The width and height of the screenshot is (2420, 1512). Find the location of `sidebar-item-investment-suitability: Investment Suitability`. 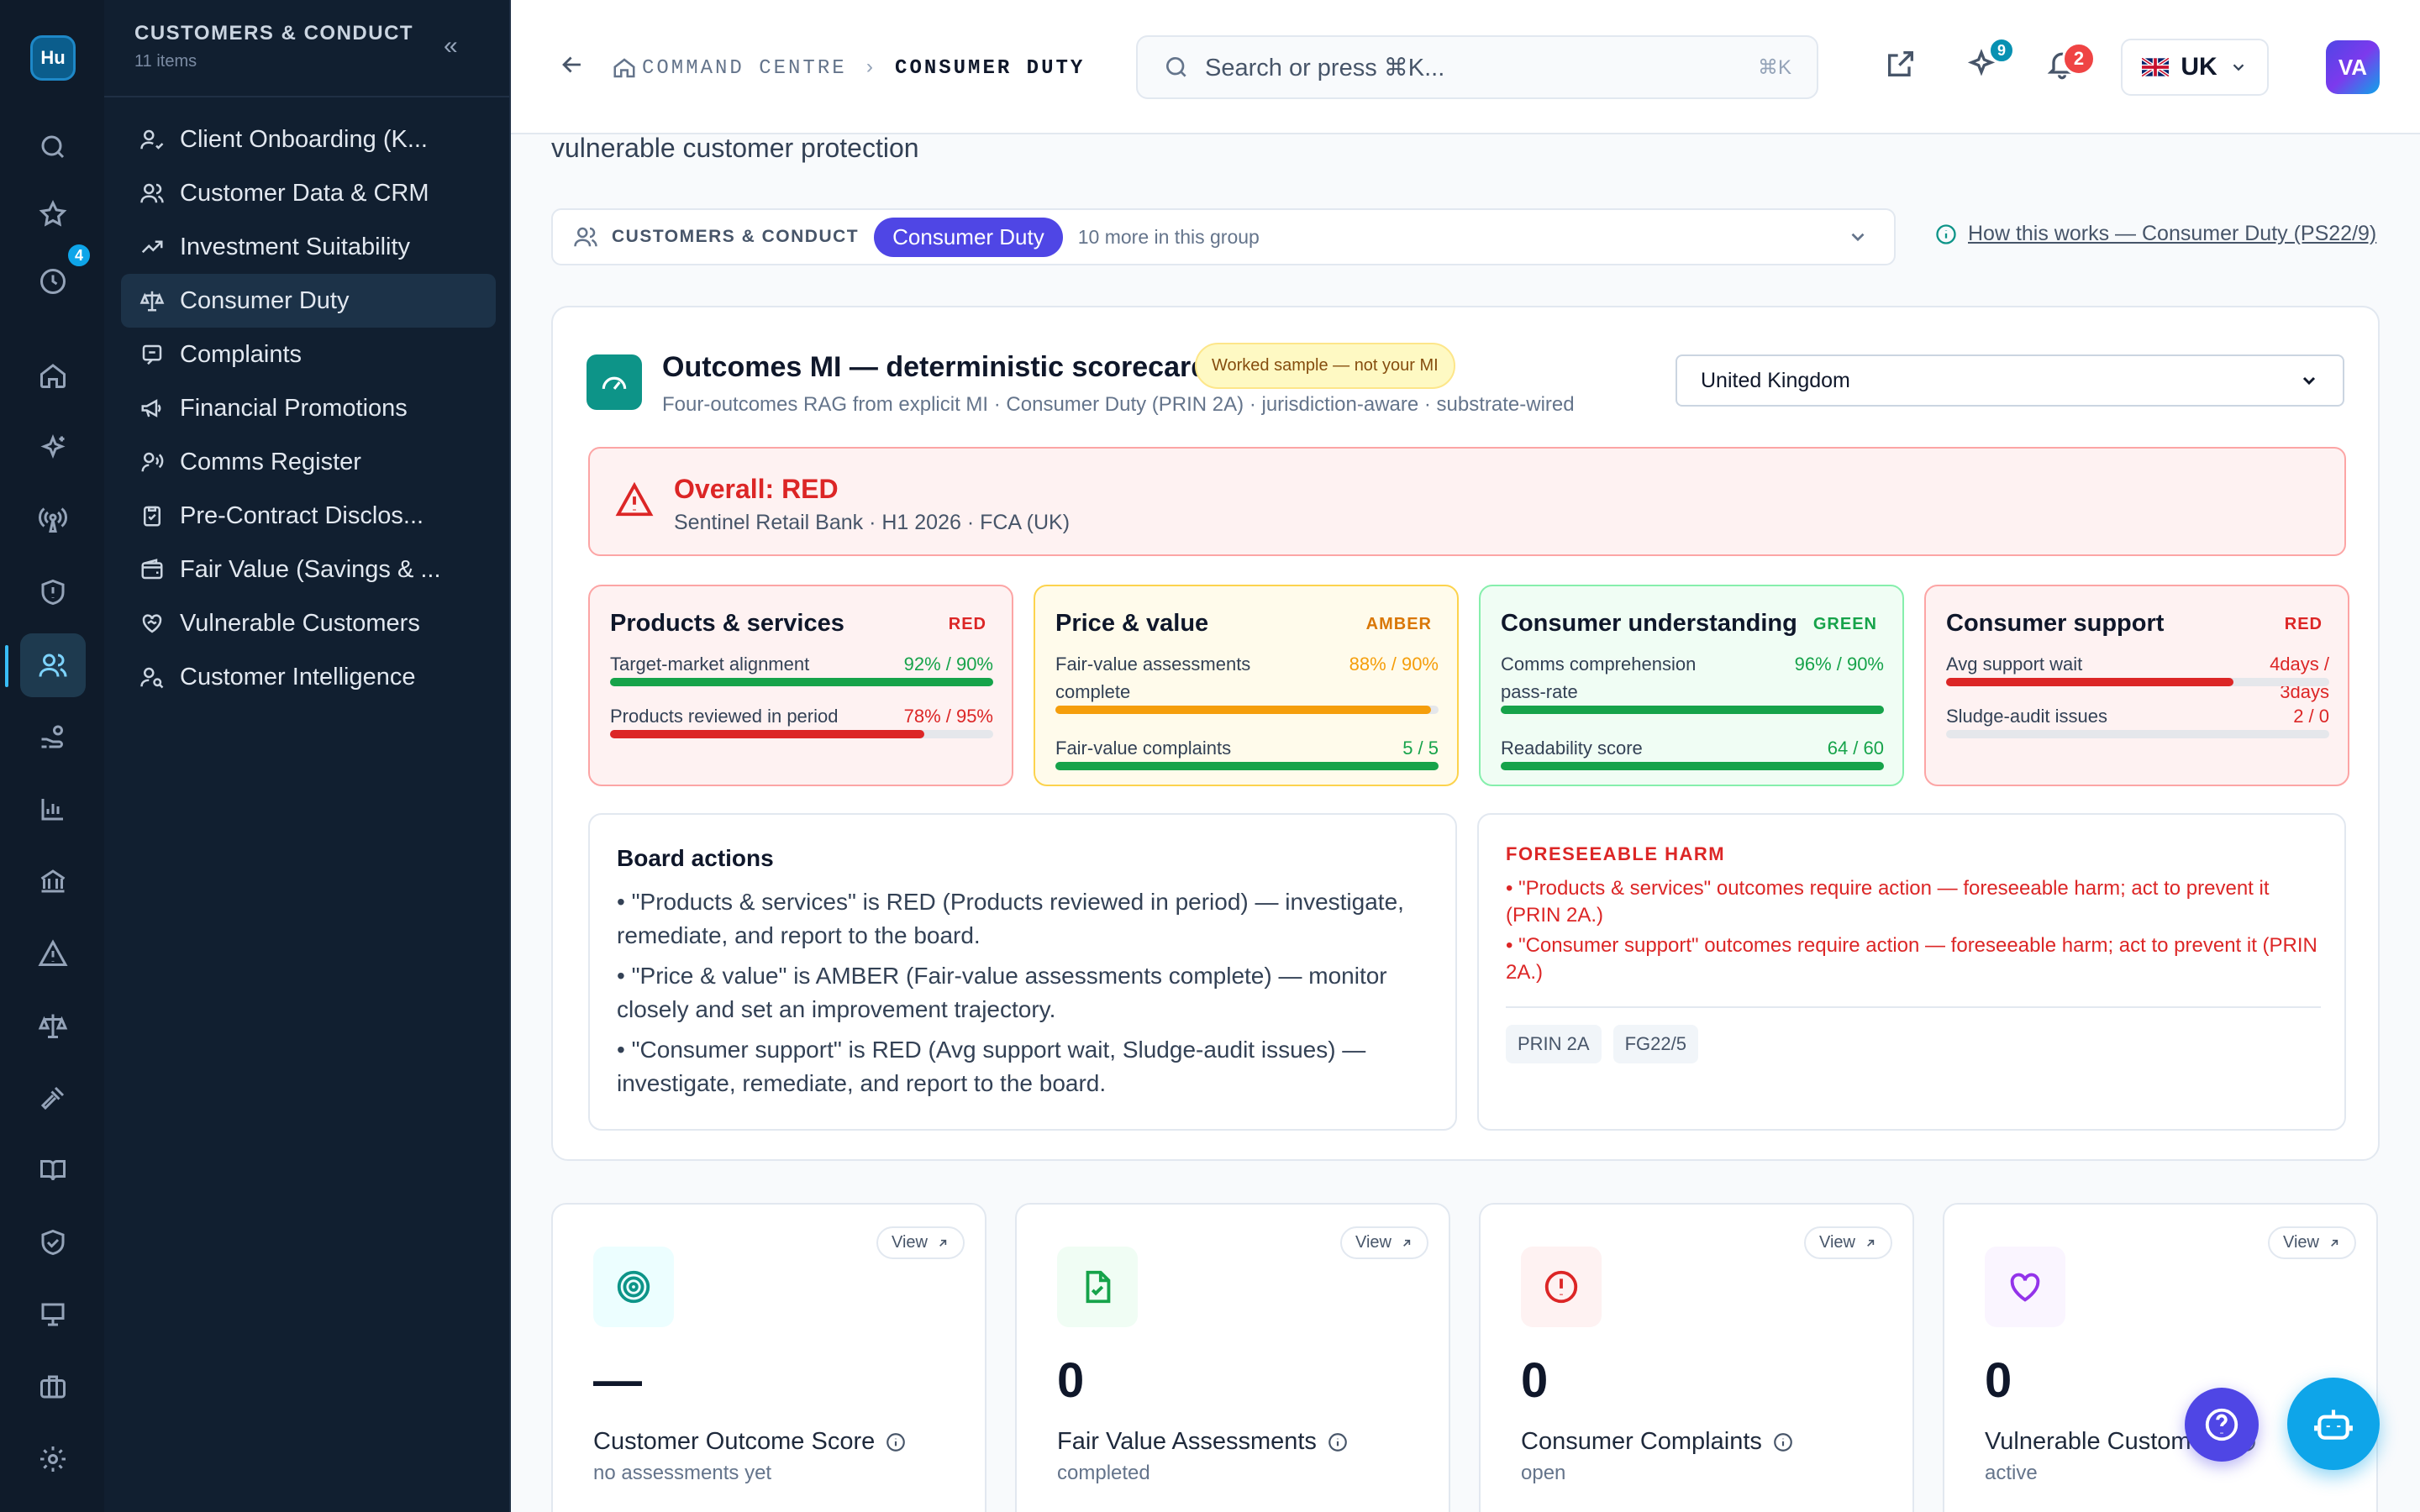

sidebar-item-investment-suitability: Investment Suitability is located at coordinates (308, 247).